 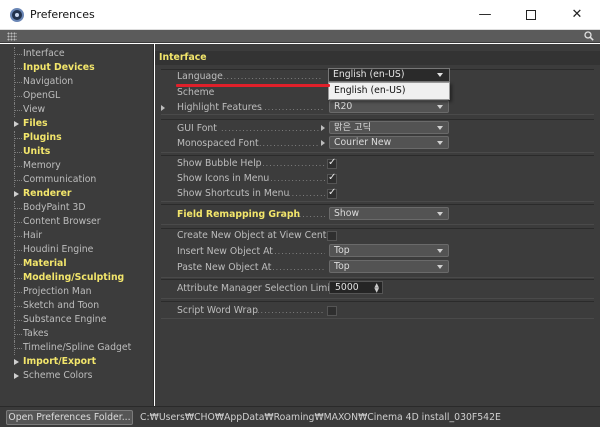 I want to click on sidebar-item-label: Takes, so click(x=36, y=333).